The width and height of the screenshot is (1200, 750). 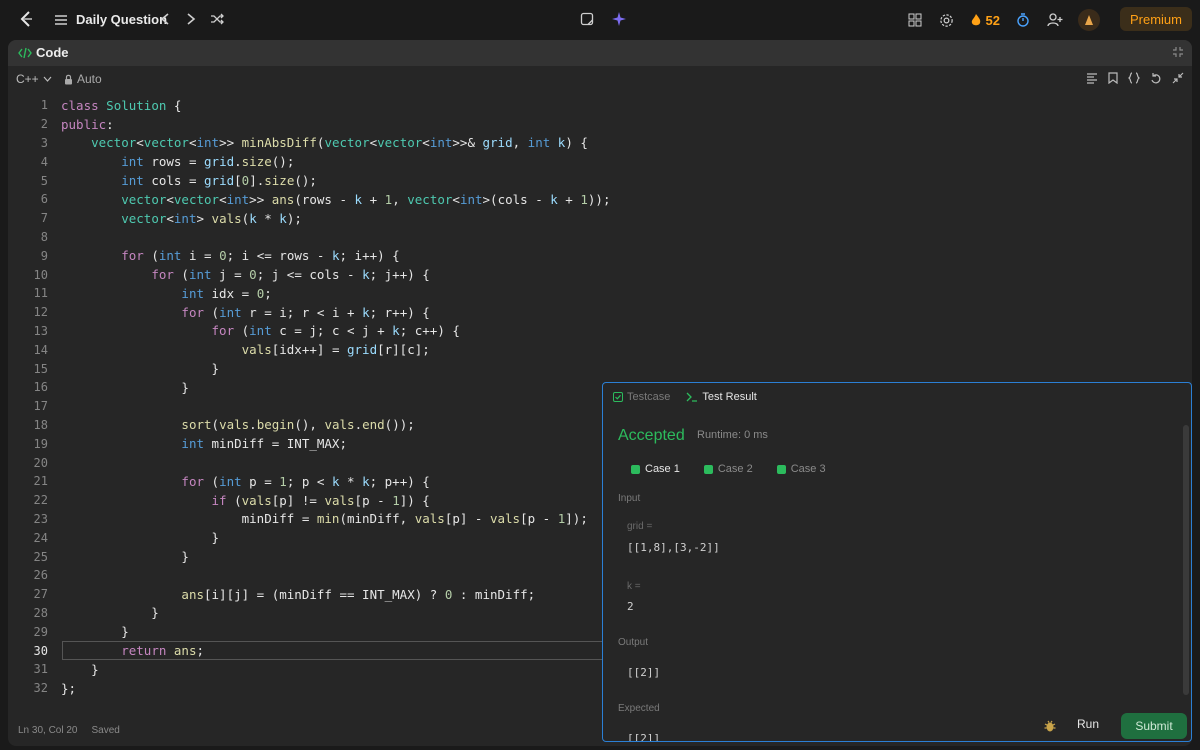 I want to click on auto-mode-toggle: Auto, so click(x=83, y=79).